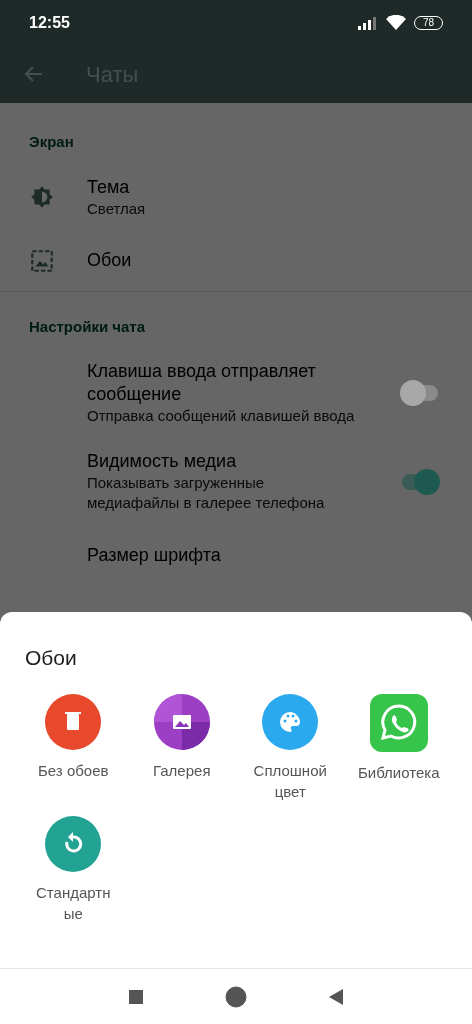 The height and width of the screenshot is (1024, 472). I want to click on item-subtitle: Отправка сообщений клавишей ввода, so click(221, 416).